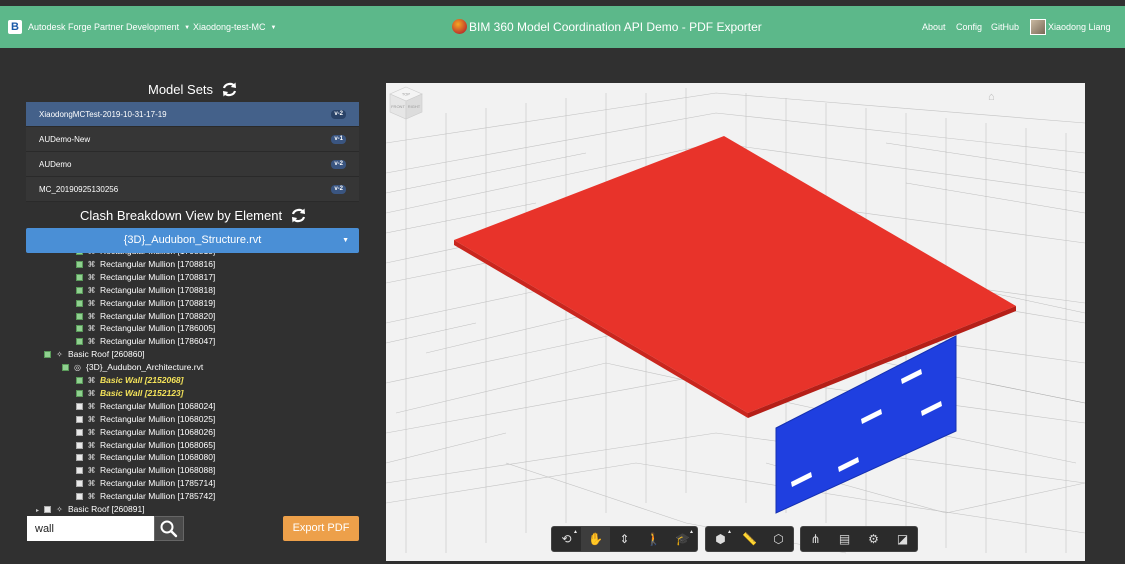 The height and width of the screenshot is (564, 1125). I want to click on tree-row: ⌘ Rectangular Mullion [1068026], so click(145, 432).